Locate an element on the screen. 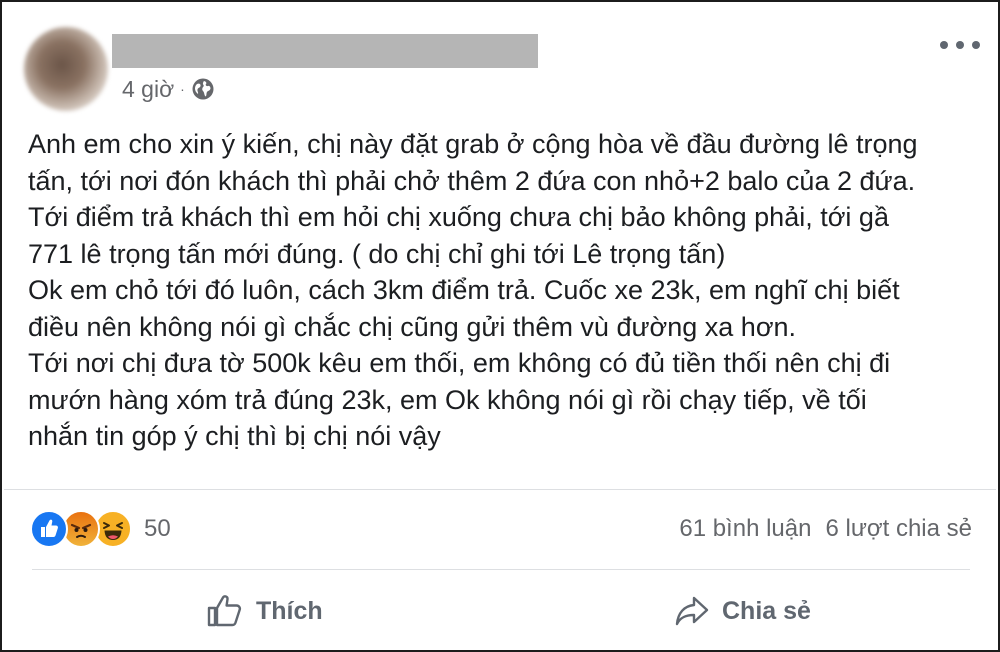 The height and width of the screenshot is (652, 1000). author-name-redacted is located at coordinates (325, 51).